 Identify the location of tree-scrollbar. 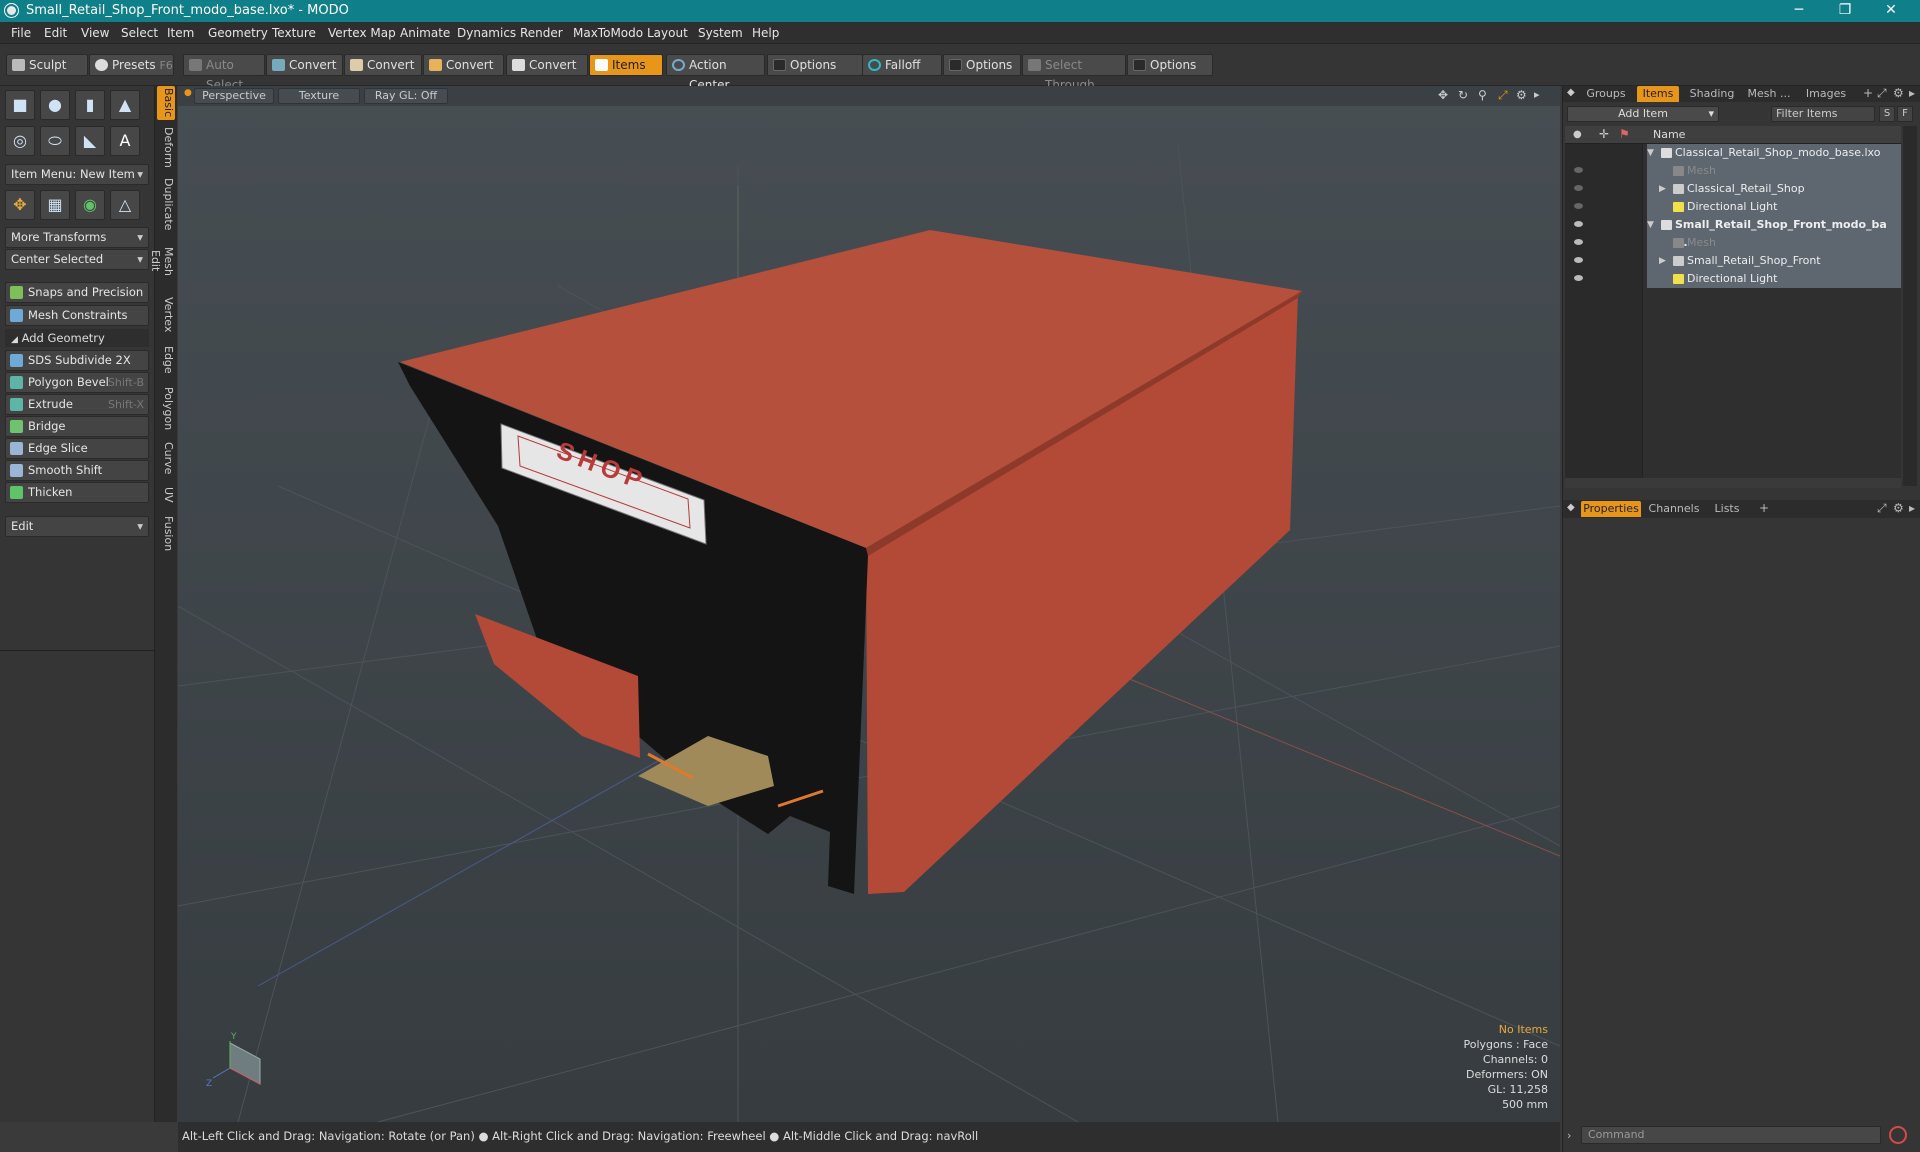
(1910, 306).